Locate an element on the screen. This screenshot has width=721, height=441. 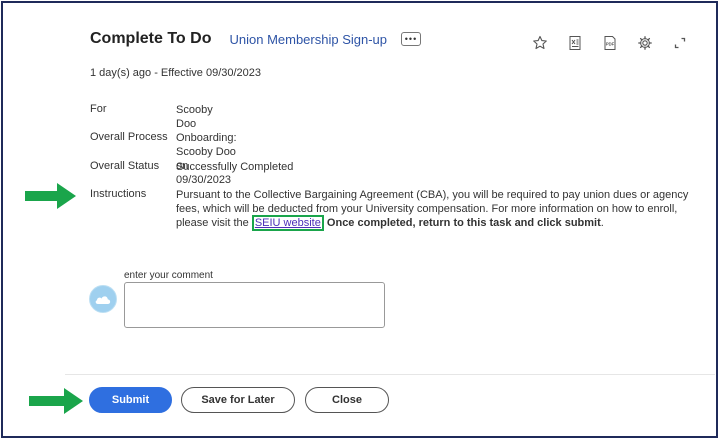
annotation-arrow-instructions is located at coordinates (50, 196).